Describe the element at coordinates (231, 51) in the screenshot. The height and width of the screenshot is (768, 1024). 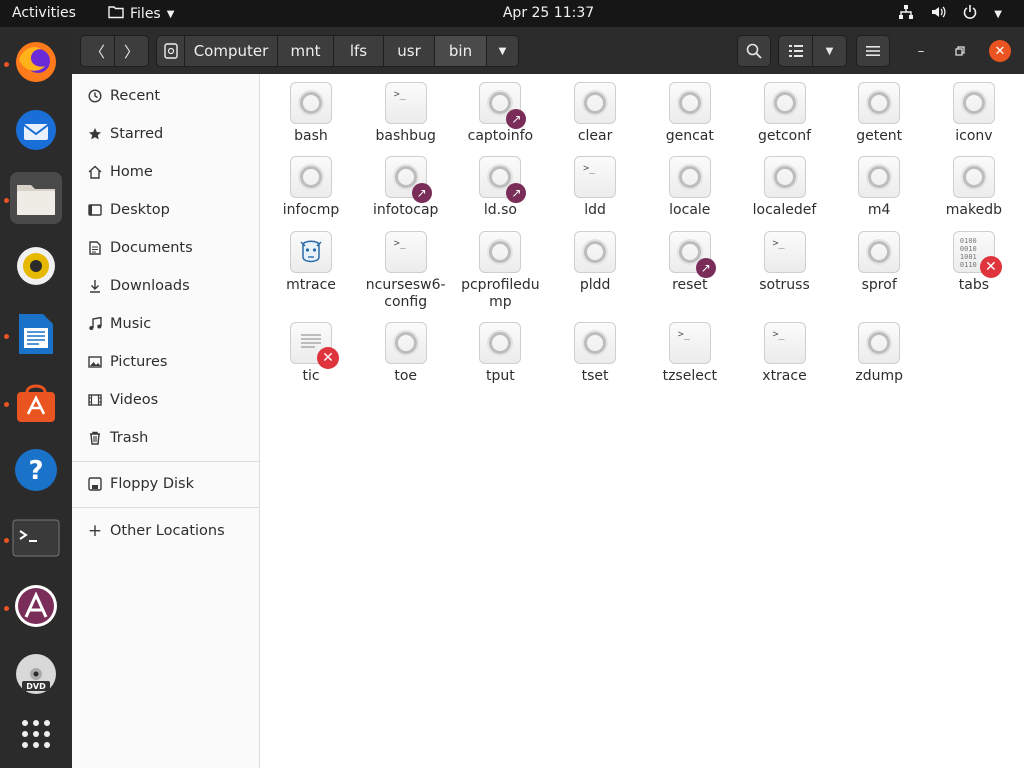
I see `breadcrumb-computer: Computer` at that location.